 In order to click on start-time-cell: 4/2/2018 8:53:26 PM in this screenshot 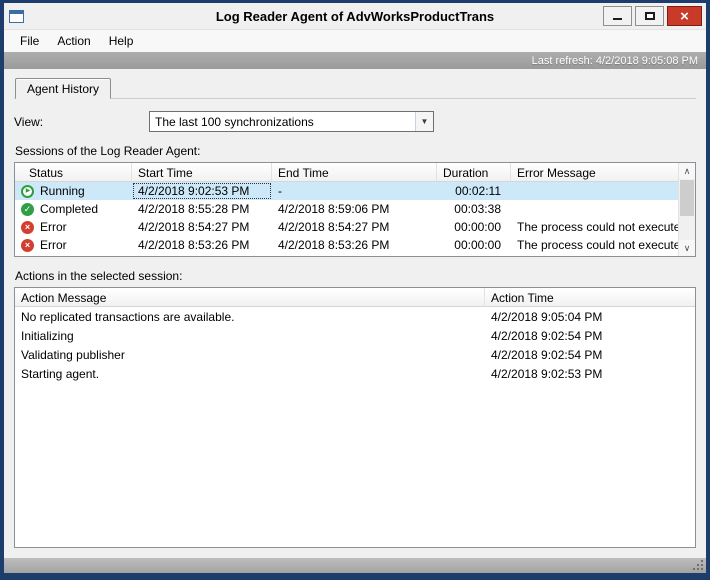, I will do `click(194, 245)`.